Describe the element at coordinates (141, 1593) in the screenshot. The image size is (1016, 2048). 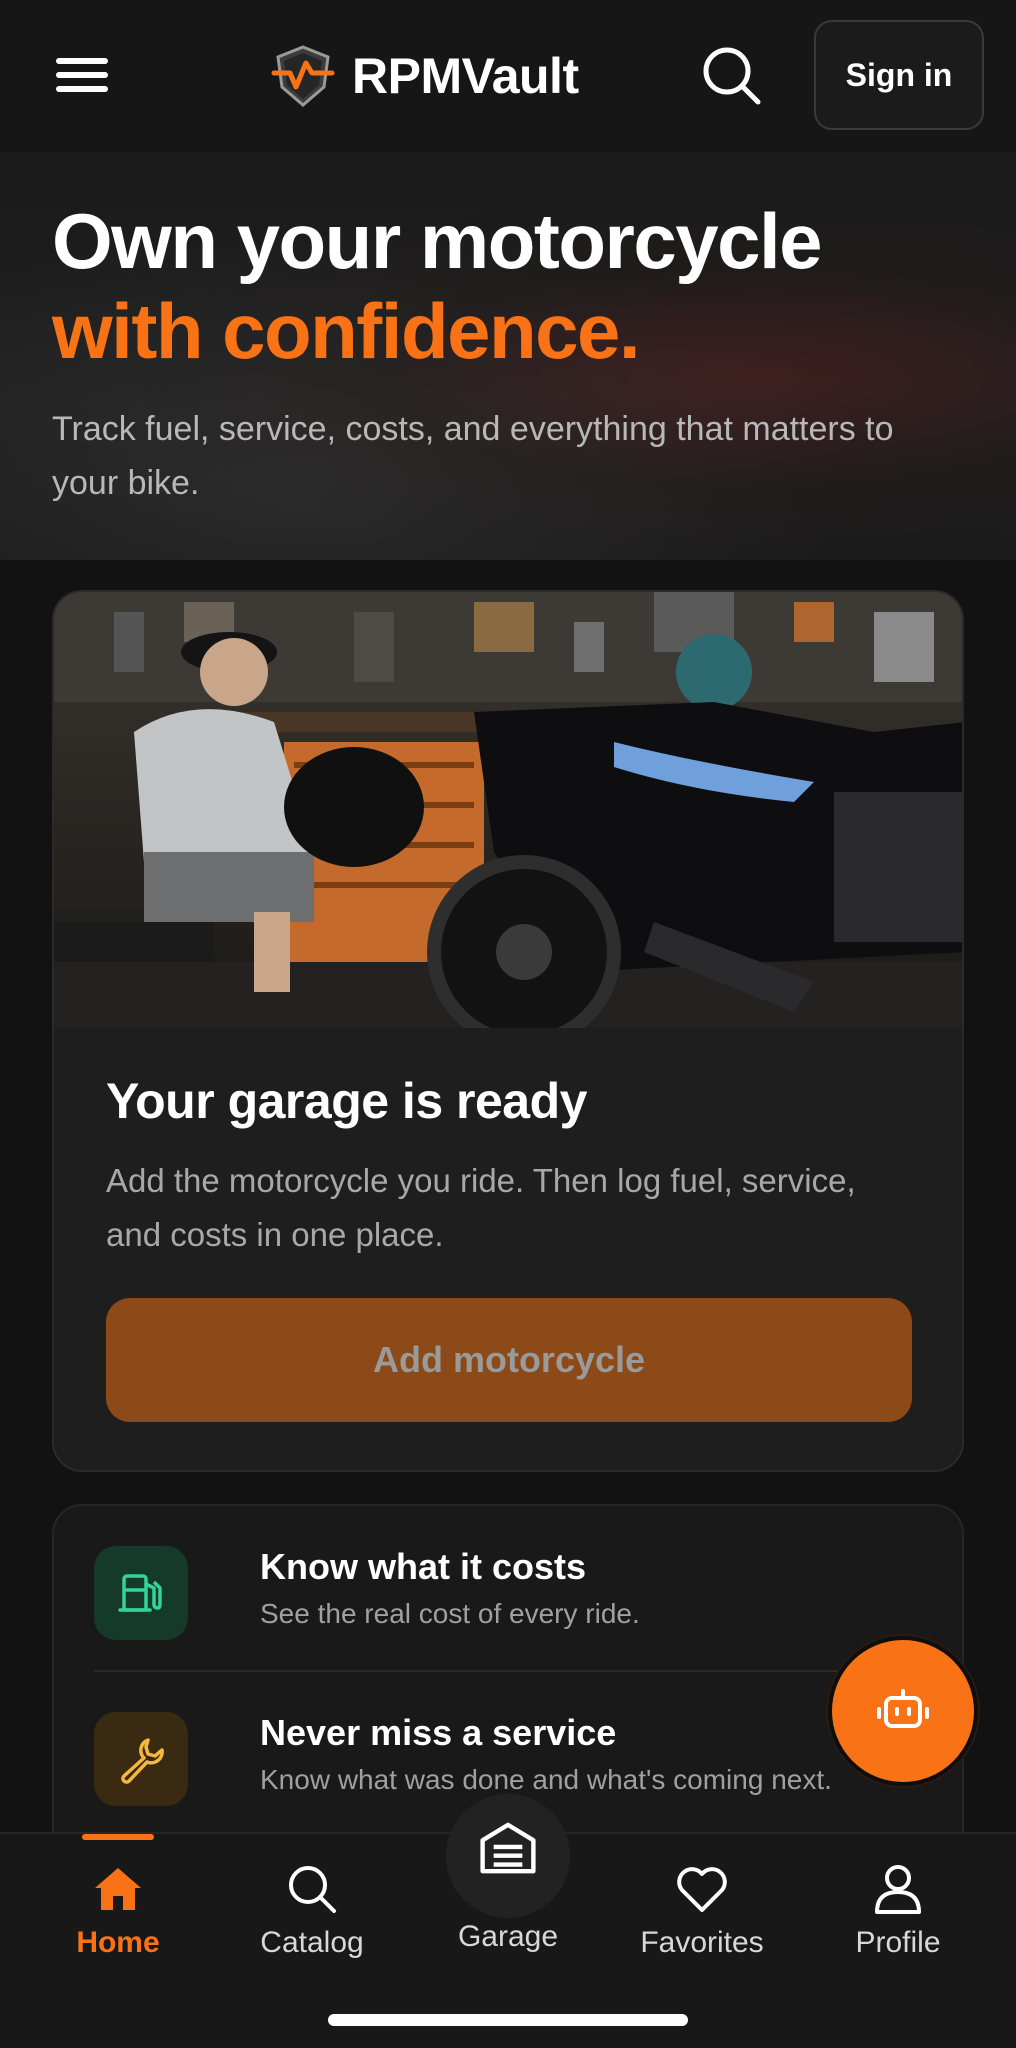
I see `fuel-pump-icon` at that location.